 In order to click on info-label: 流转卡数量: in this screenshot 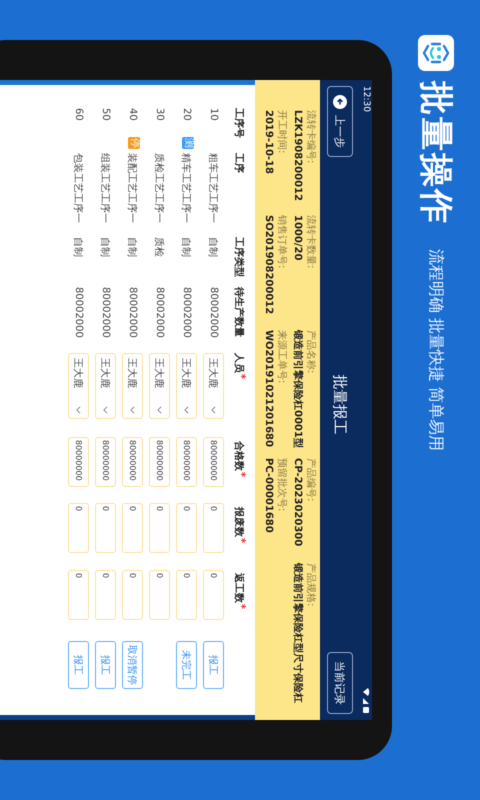, I will do `click(310, 242)`.